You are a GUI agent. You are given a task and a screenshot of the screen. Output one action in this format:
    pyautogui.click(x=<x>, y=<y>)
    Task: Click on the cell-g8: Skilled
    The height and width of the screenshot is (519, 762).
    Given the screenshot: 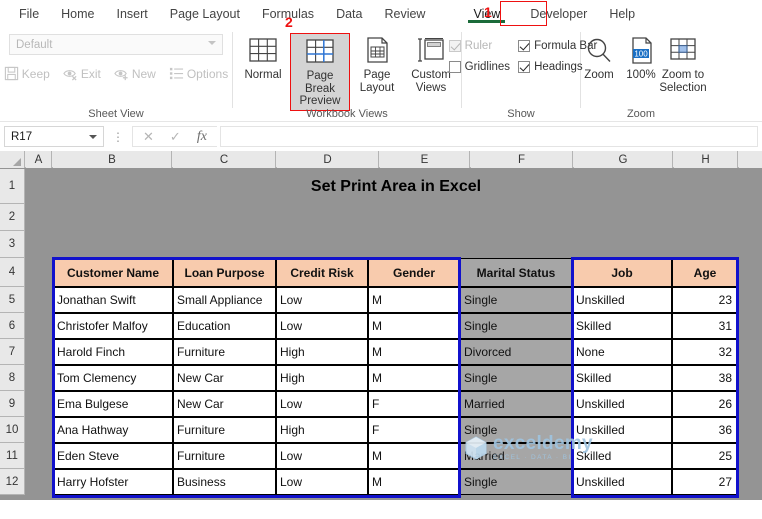 What is the action you would take?
    pyautogui.click(x=622, y=378)
    